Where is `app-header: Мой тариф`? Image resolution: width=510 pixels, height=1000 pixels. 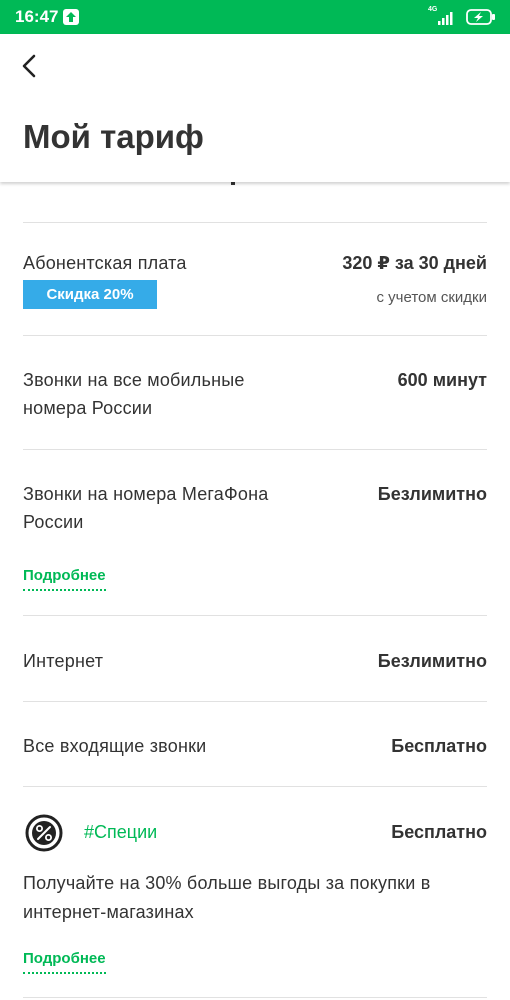
app-header: Мой тариф is located at coordinates (255, 108).